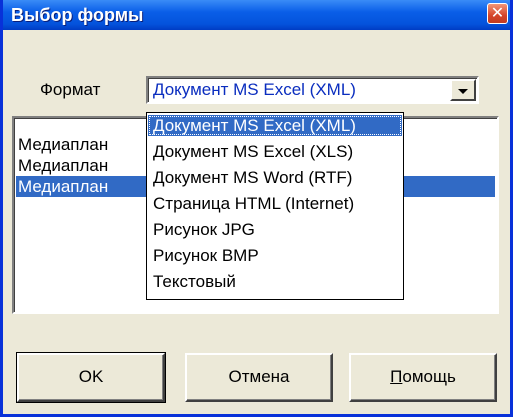  What do you see at coordinates (259, 377) in the screenshot?
I see `cancel-button: Отмена` at bounding box center [259, 377].